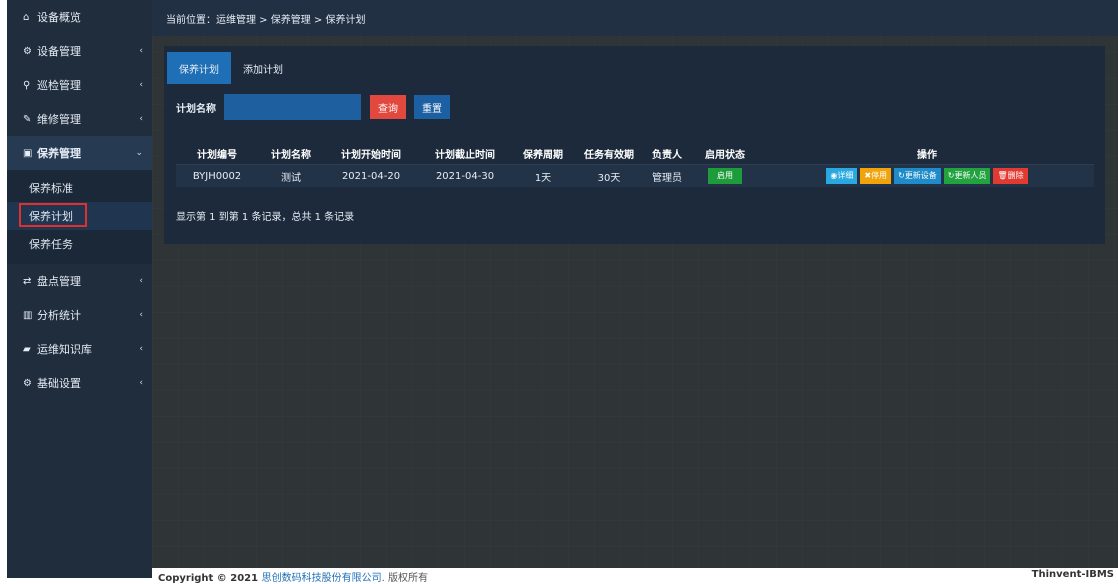 The width and height of the screenshot is (1118, 584). What do you see at coordinates (64, 349) in the screenshot?
I see `sidebar-item-label: 运维知识库` at bounding box center [64, 349].